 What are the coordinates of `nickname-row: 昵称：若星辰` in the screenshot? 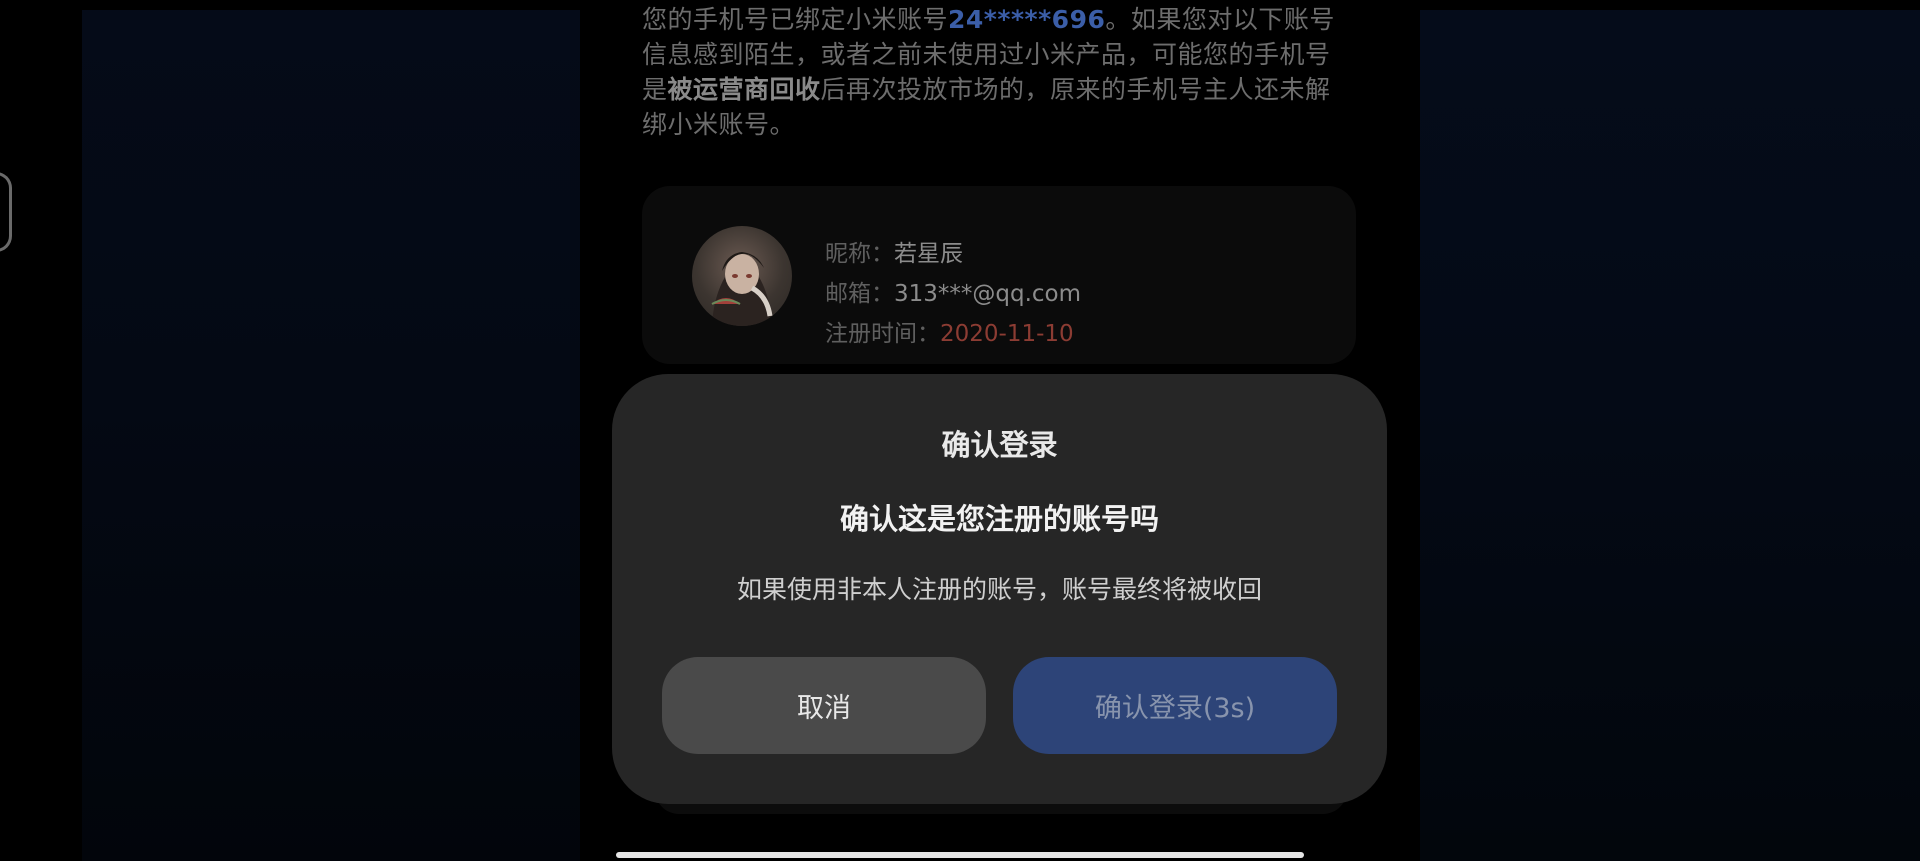 It's located at (894, 251).